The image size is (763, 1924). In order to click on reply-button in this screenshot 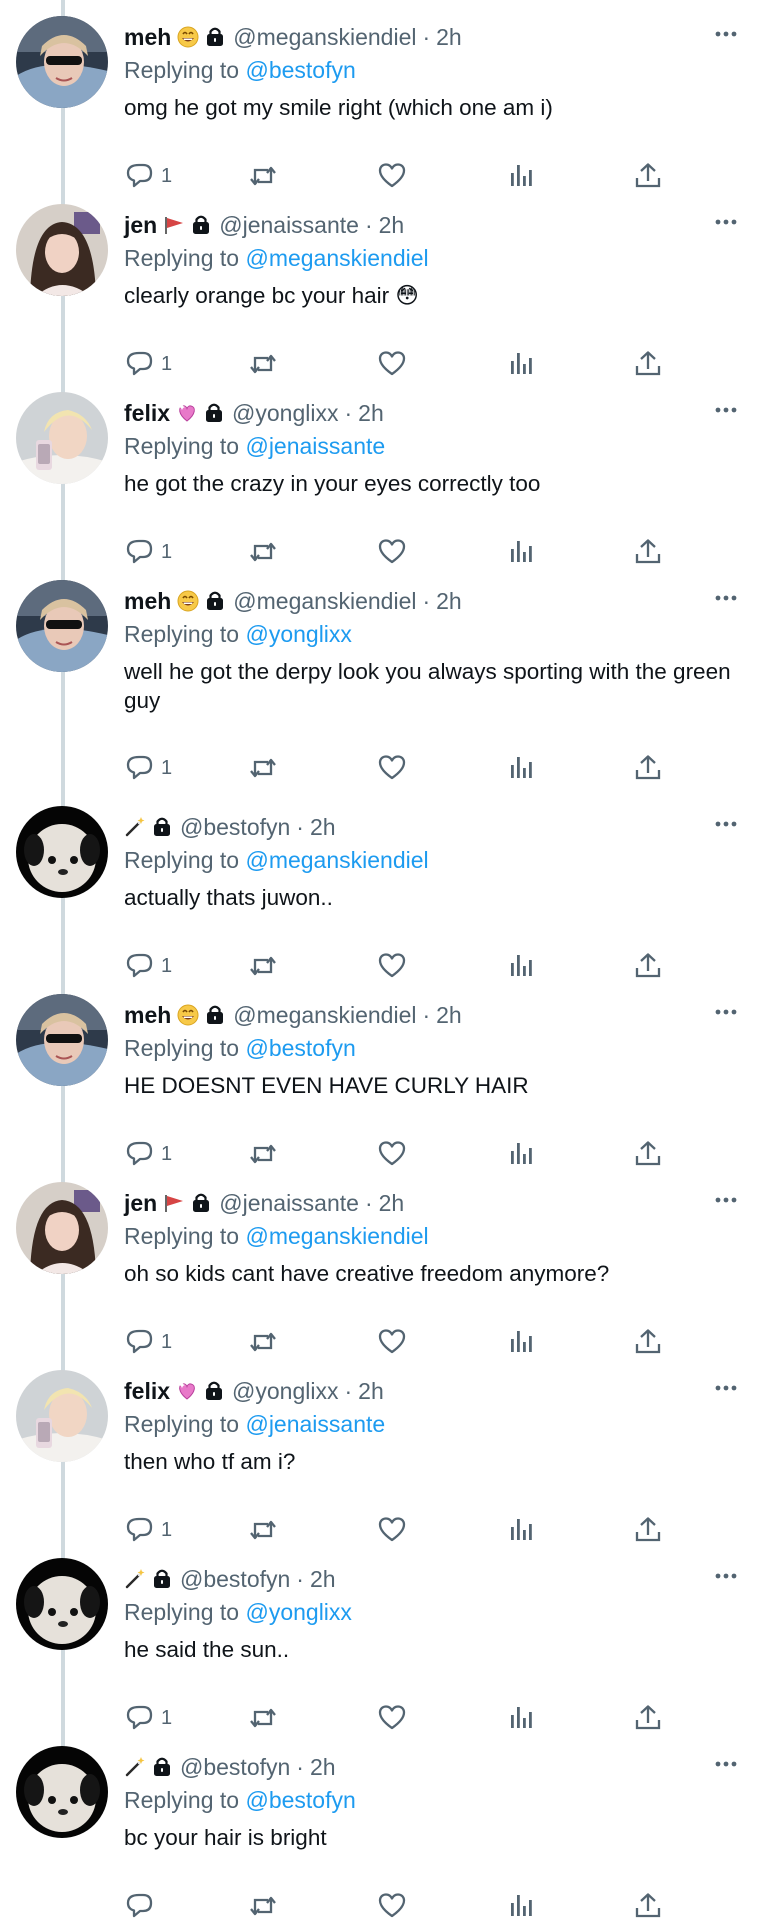, I will do `click(140, 1906)`.